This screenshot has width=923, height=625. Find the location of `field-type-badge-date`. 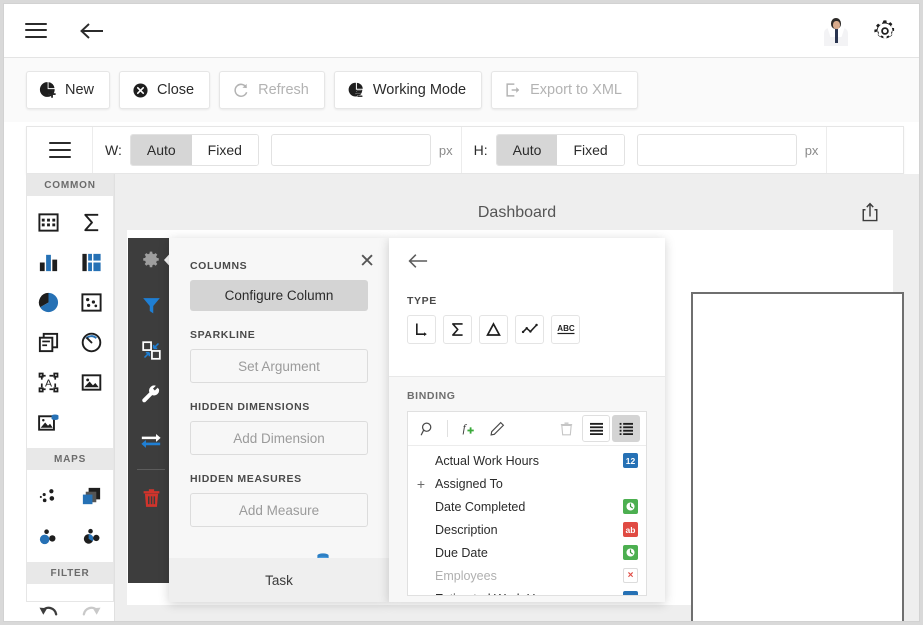

field-type-badge-date is located at coordinates (630, 506).